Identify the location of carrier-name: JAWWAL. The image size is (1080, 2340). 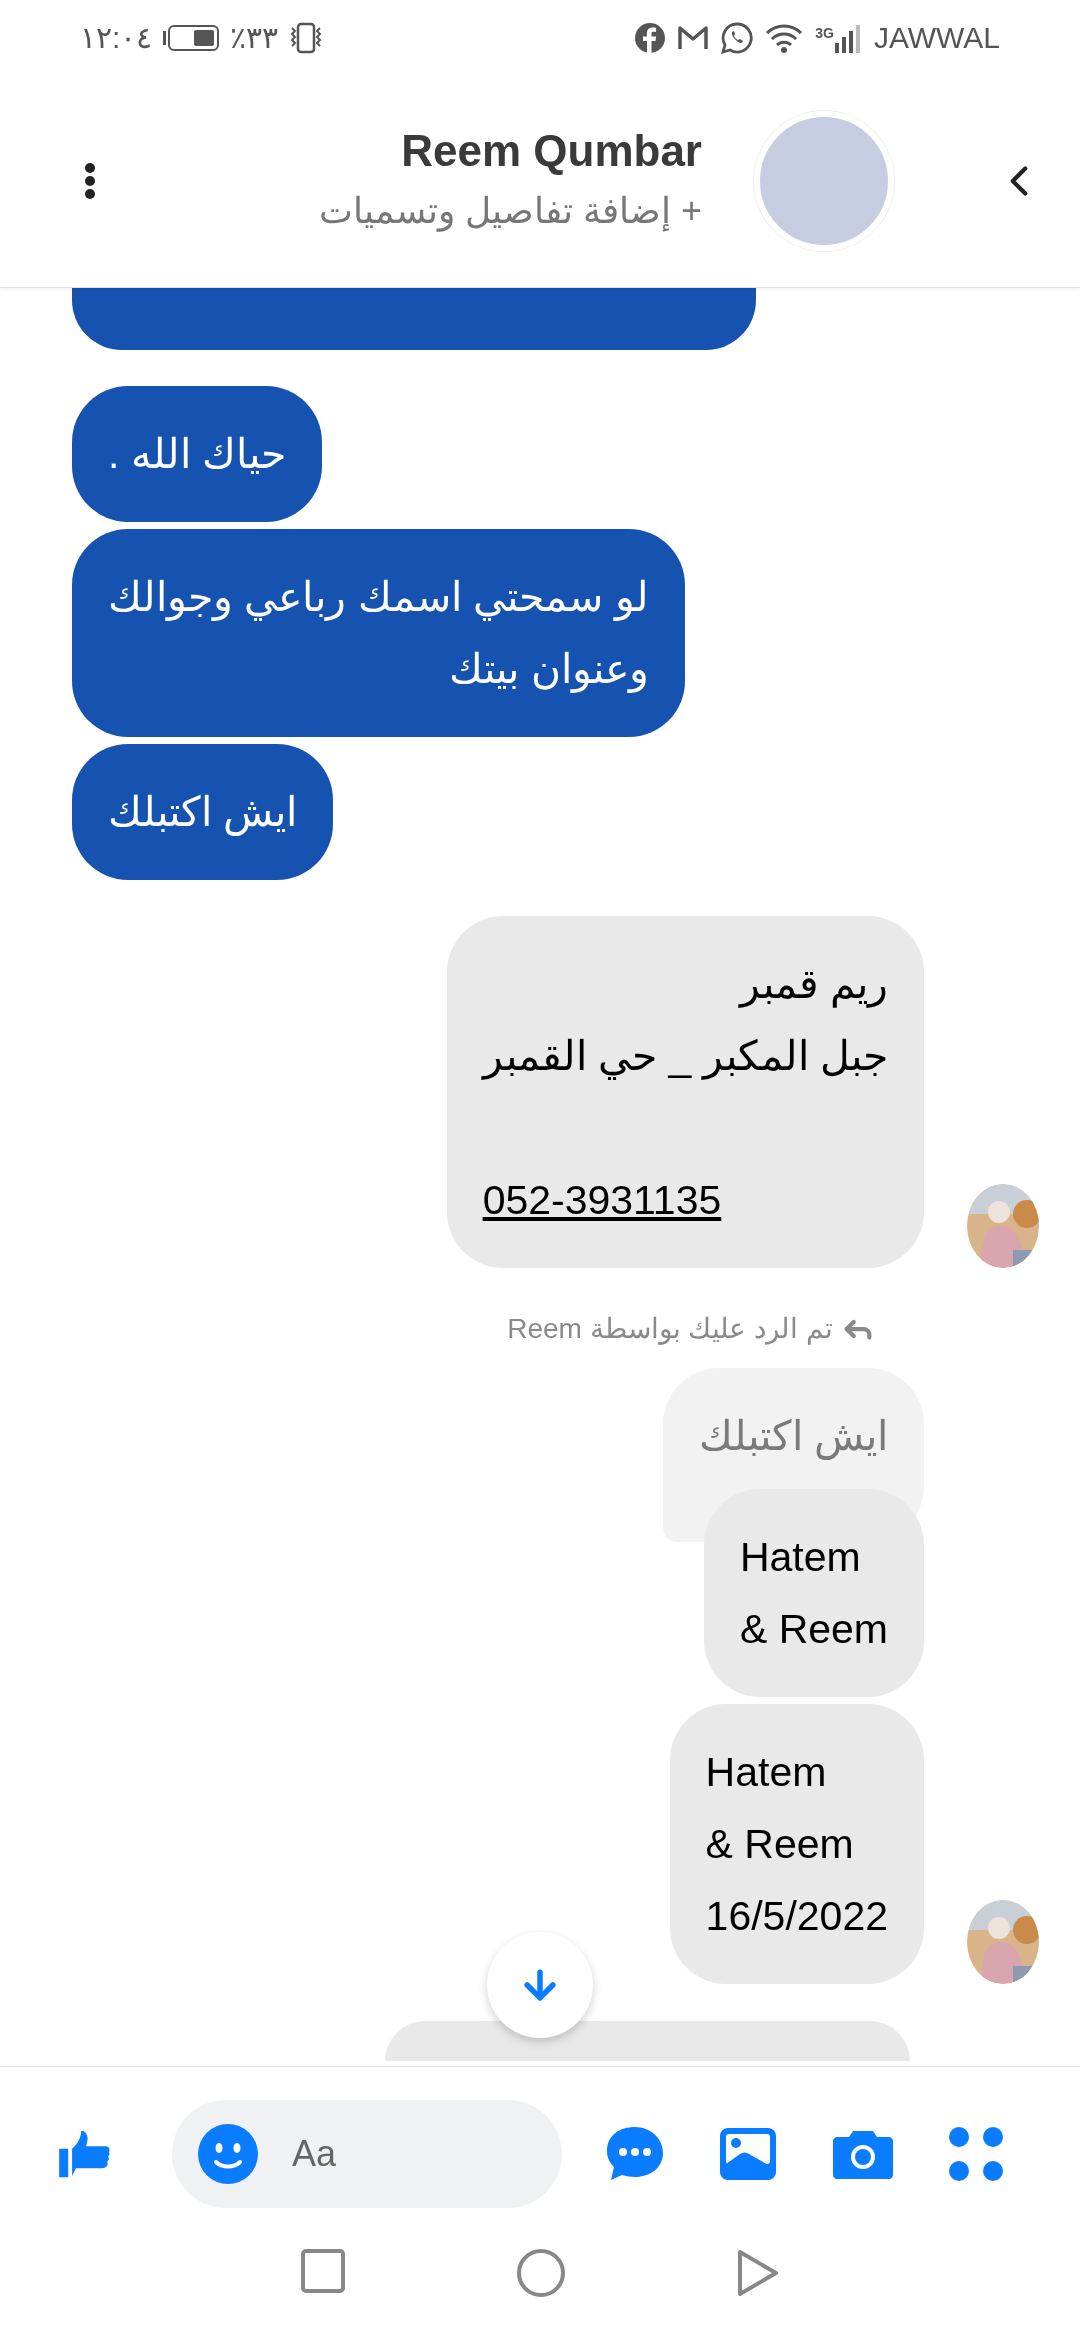
(936, 38).